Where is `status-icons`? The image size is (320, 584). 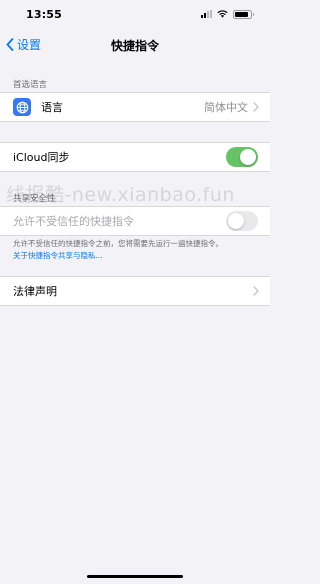 status-icons is located at coordinates (227, 14).